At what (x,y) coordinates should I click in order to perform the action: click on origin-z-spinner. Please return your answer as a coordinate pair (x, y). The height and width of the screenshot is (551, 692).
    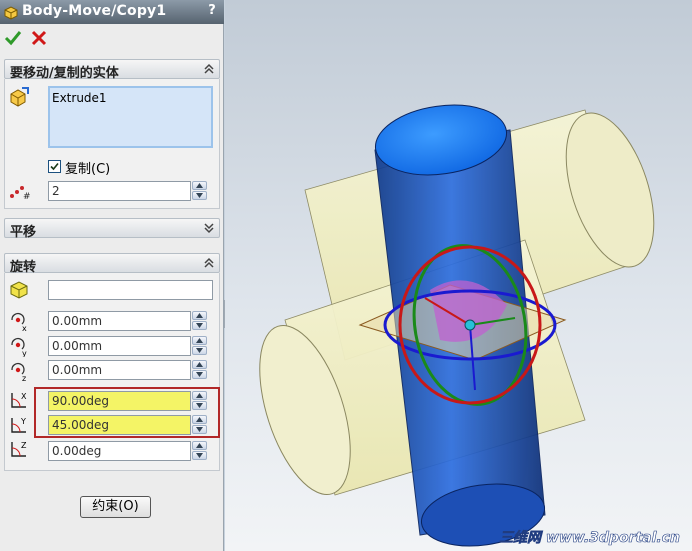
    Looking at the image, I should click on (200, 370).